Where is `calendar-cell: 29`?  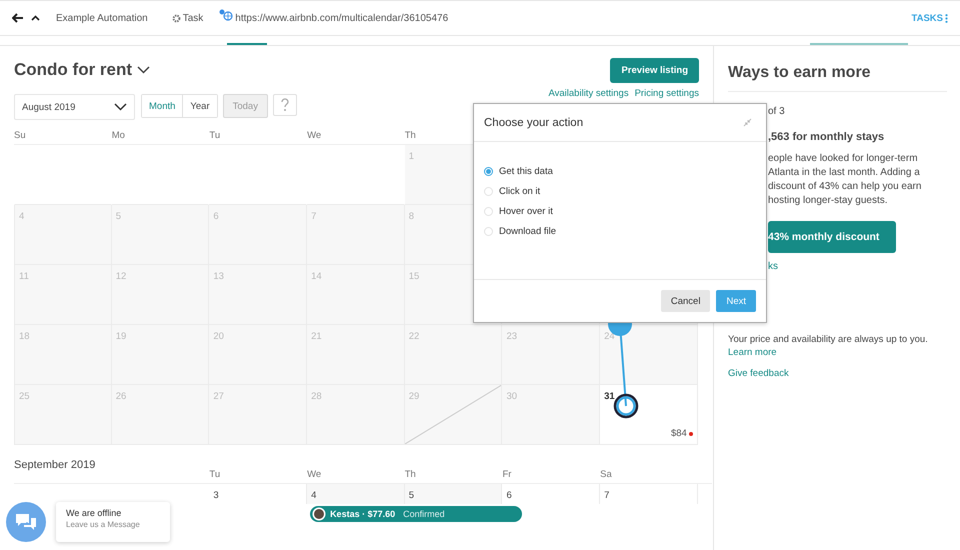
calendar-cell: 29 is located at coordinates (453, 415).